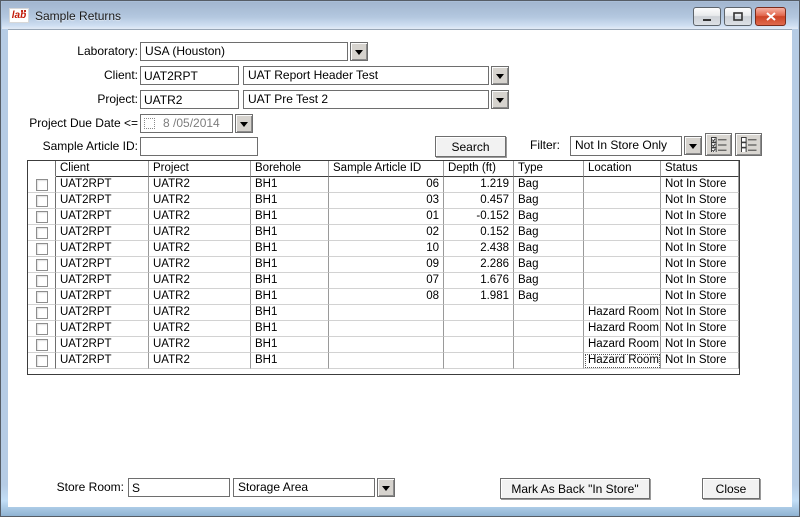 The width and height of the screenshot is (800, 517). What do you see at coordinates (400, 15) in the screenshot?
I see `titlebar: lab Sample Returns` at bounding box center [400, 15].